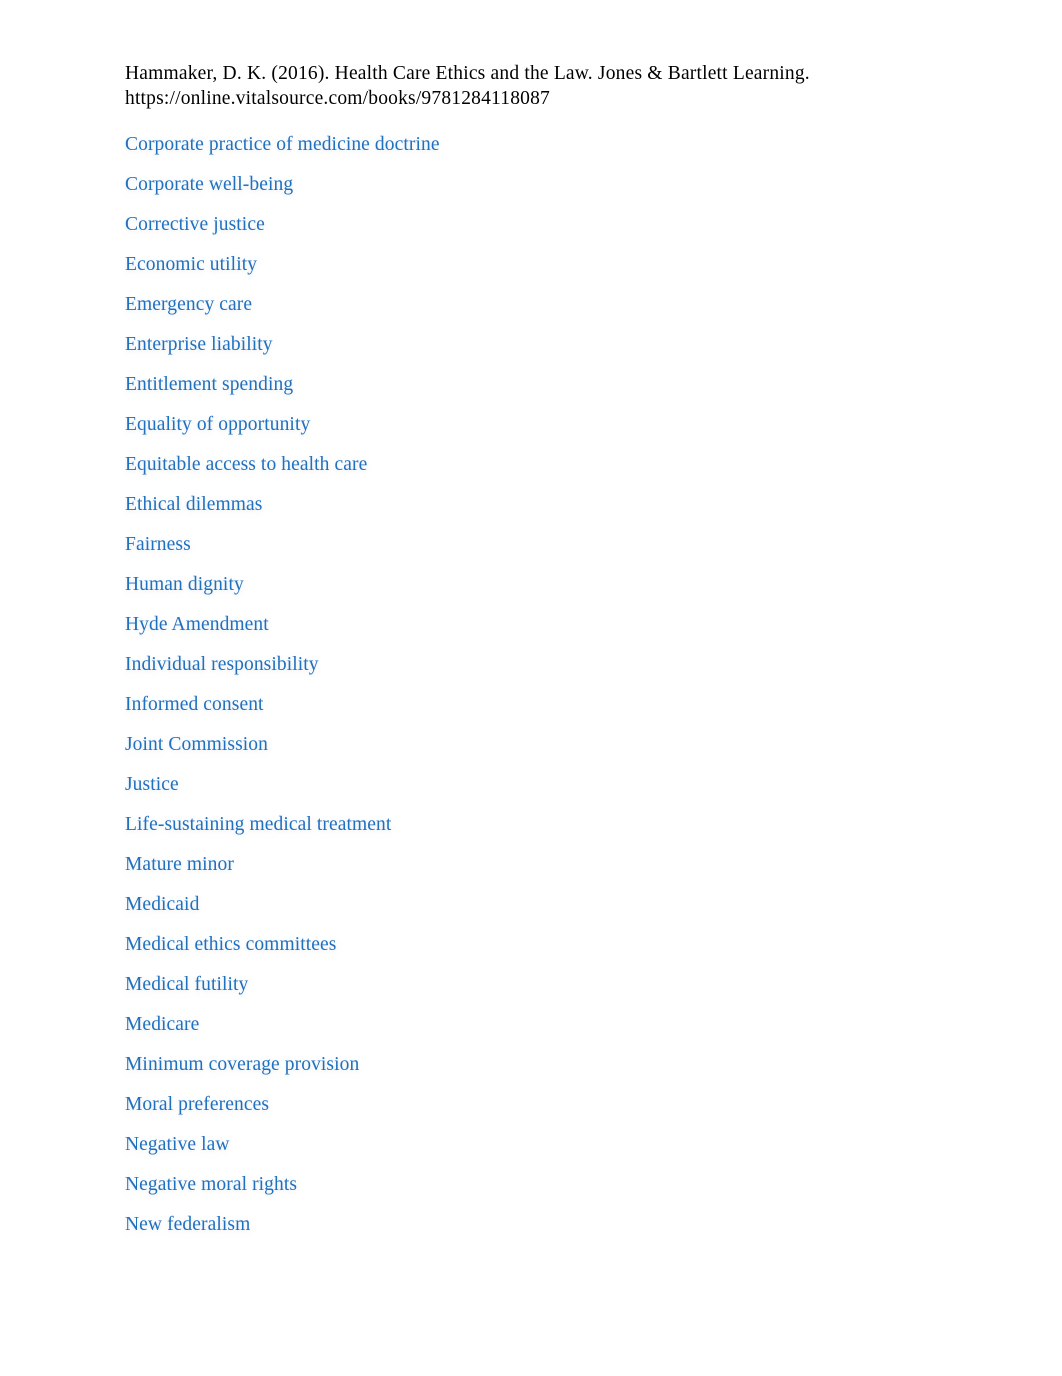 The height and width of the screenshot is (1376, 1062). Describe the element at coordinates (158, 545) in the screenshot. I see `keyword-link: Fairness` at that location.